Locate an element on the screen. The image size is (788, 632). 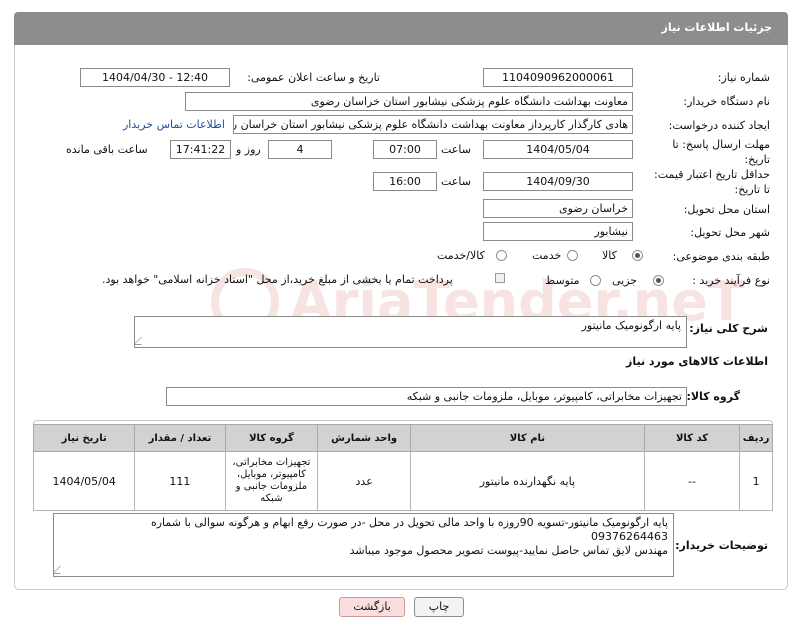
deadline-time-label: ساعت is located at coordinates (456, 149).